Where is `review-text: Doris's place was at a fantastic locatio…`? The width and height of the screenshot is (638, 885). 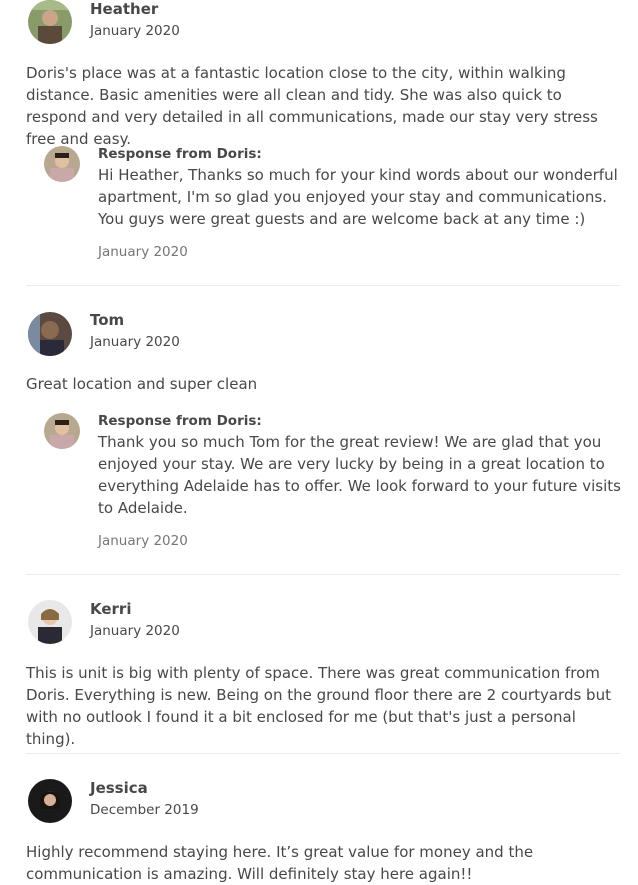
review-text: Doris's place was at a fantastic locatio… is located at coordinates (312, 106).